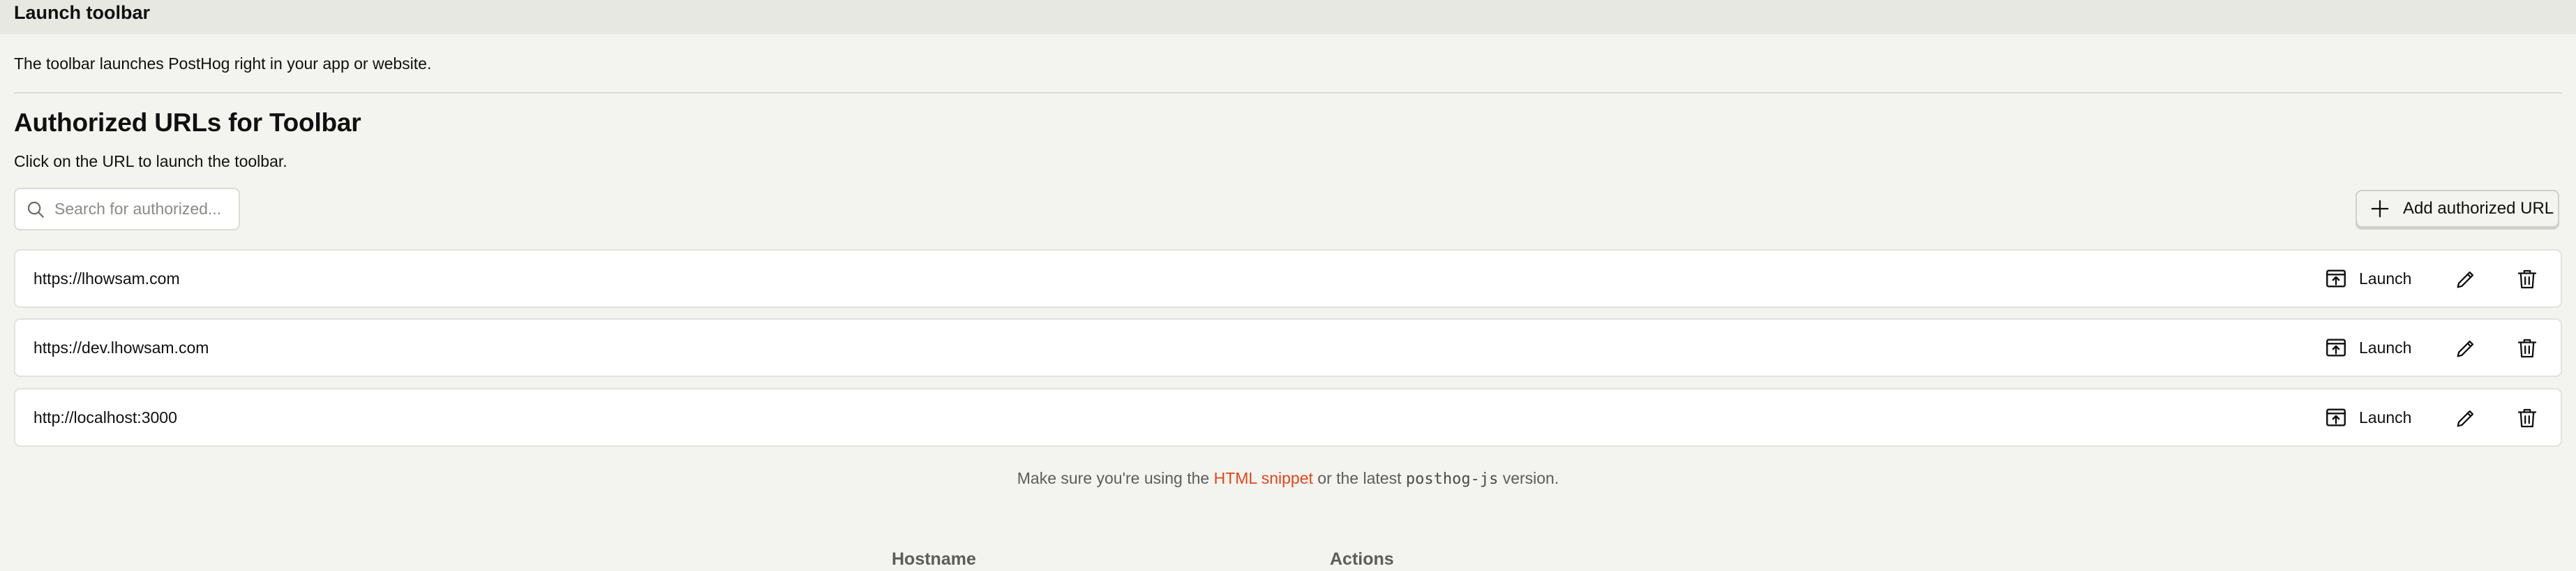 This screenshot has width=2576, height=571. What do you see at coordinates (2379, 208) in the screenshot?
I see `plus-icon` at bounding box center [2379, 208].